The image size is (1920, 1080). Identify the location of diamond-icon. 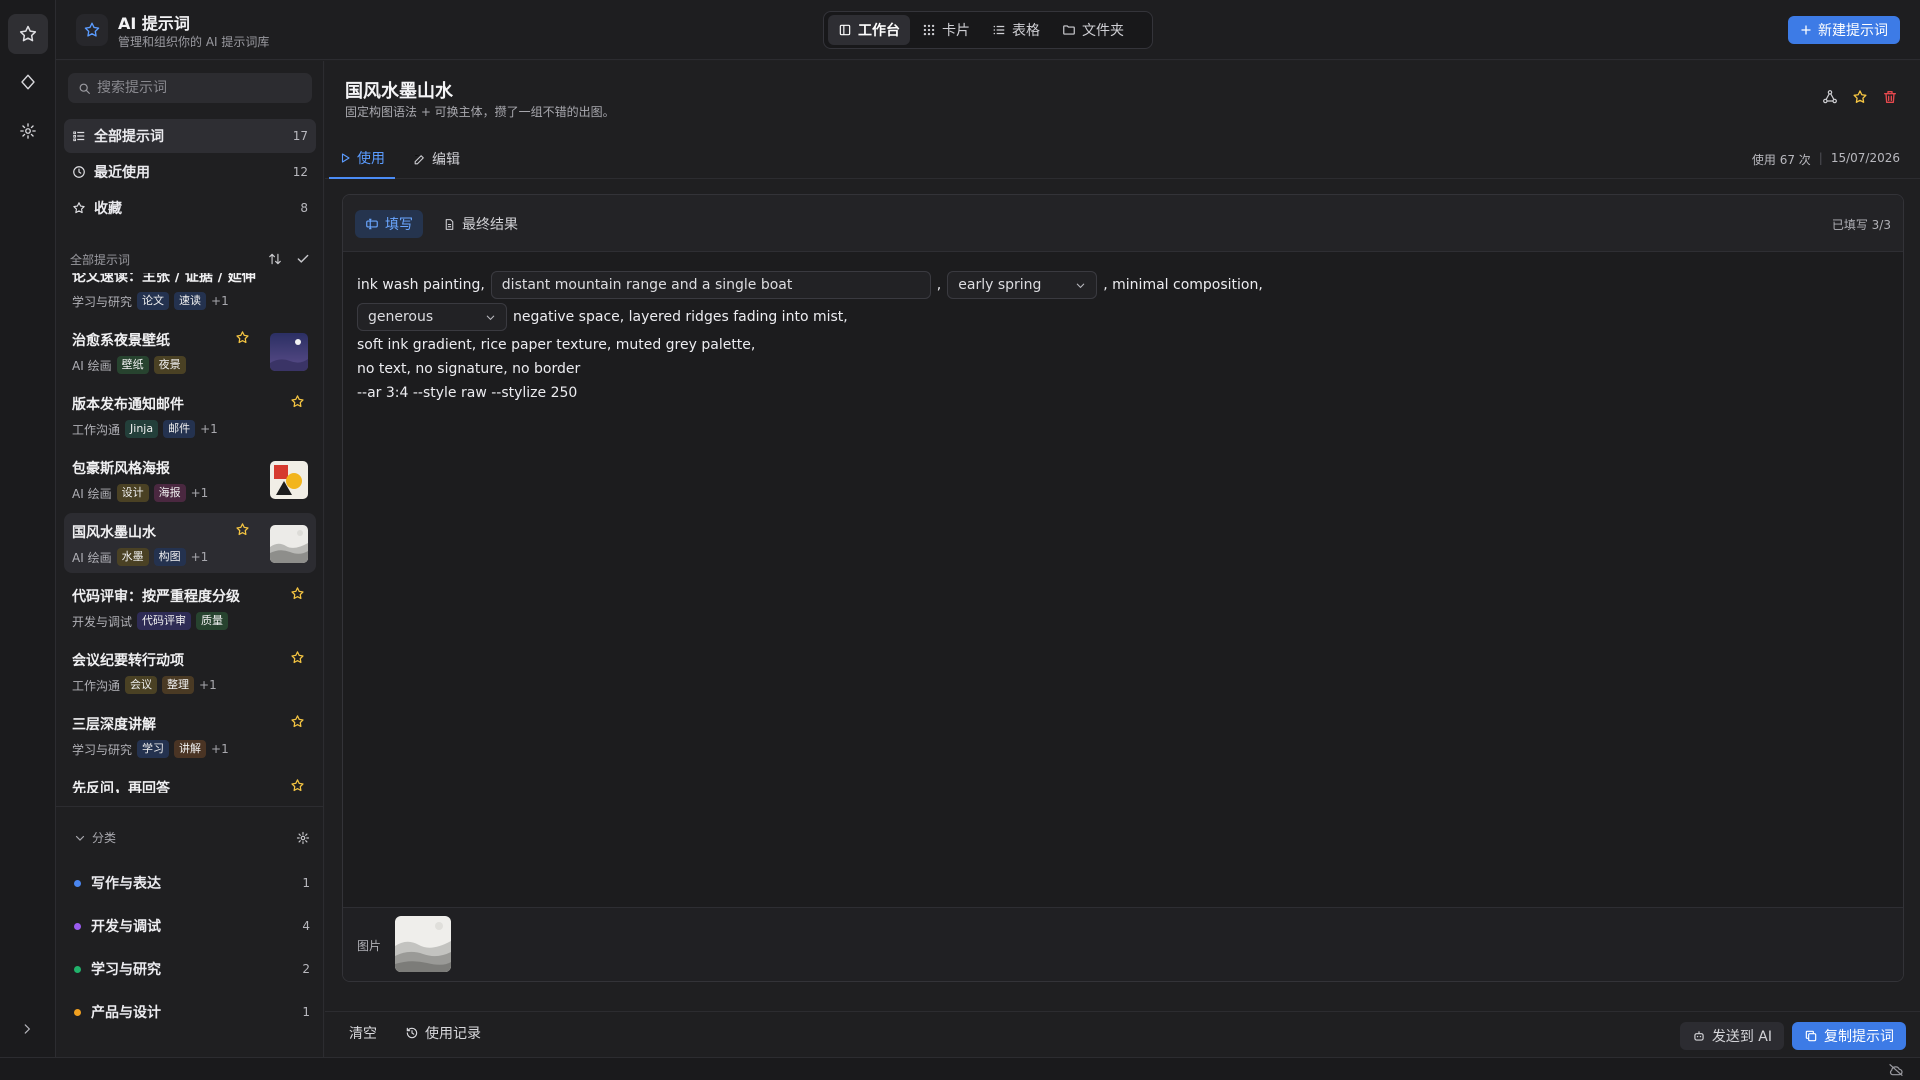
(28, 82).